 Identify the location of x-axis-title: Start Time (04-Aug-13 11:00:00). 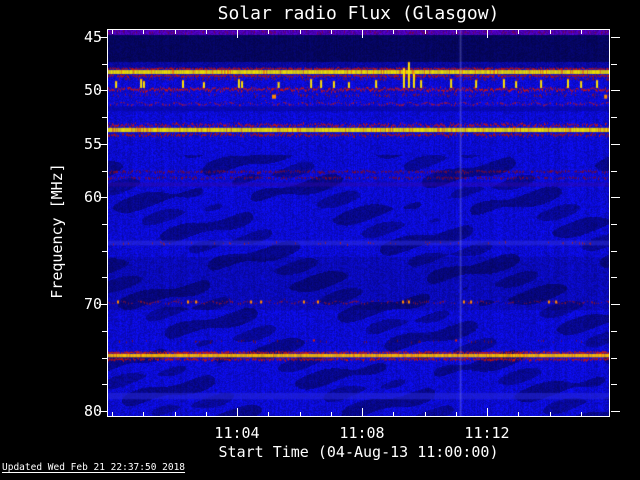
(358, 452).